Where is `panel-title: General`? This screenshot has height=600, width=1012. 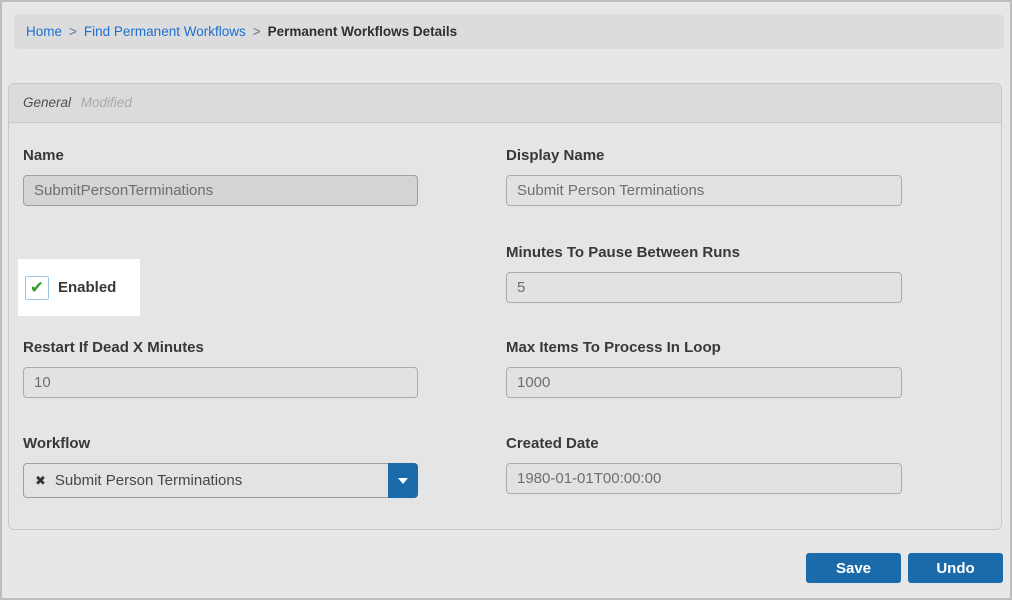 panel-title: General is located at coordinates (47, 102).